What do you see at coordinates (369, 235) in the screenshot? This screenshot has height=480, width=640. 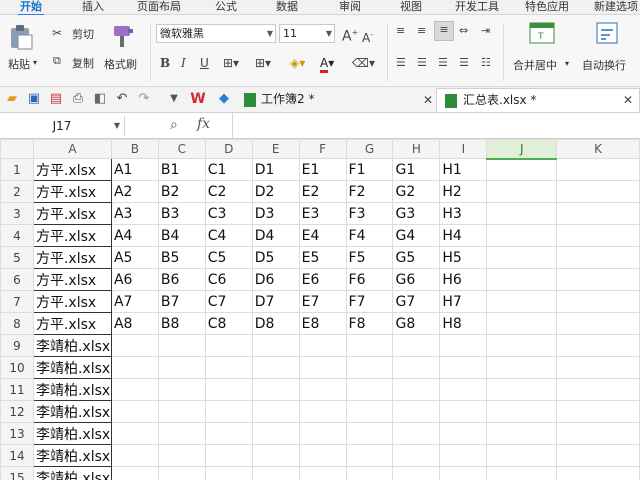 I see `cell: F4` at bounding box center [369, 235].